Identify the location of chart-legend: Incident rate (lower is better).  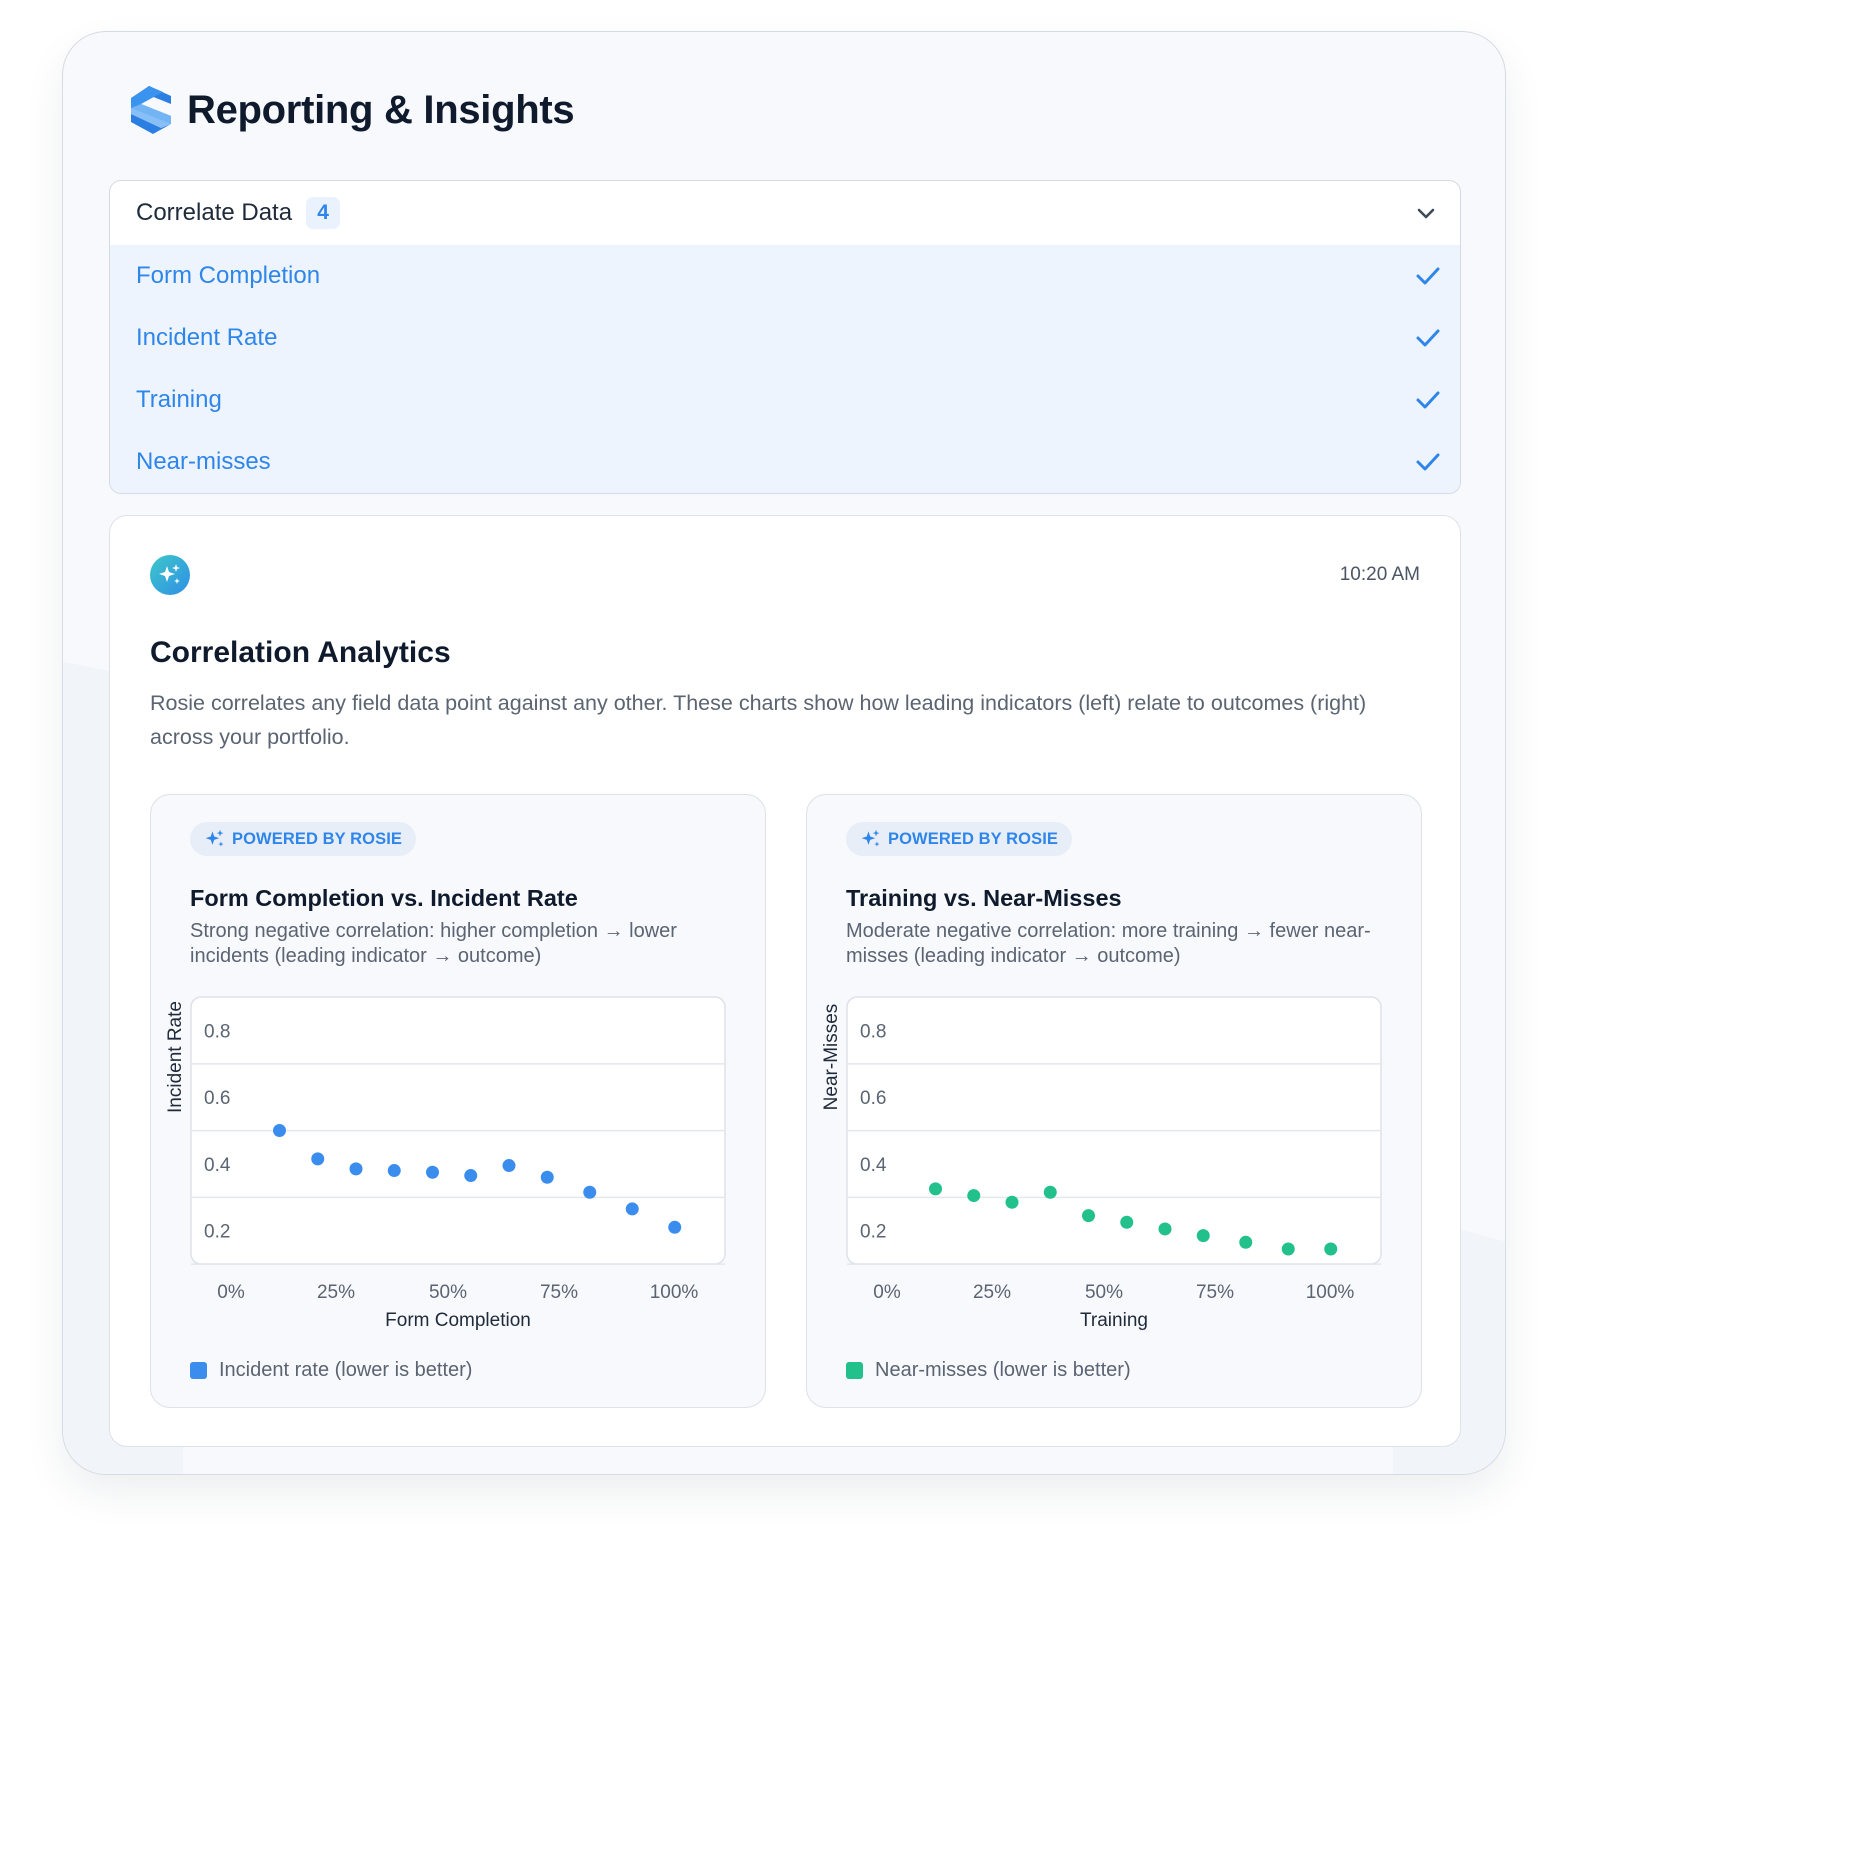
(331, 1370).